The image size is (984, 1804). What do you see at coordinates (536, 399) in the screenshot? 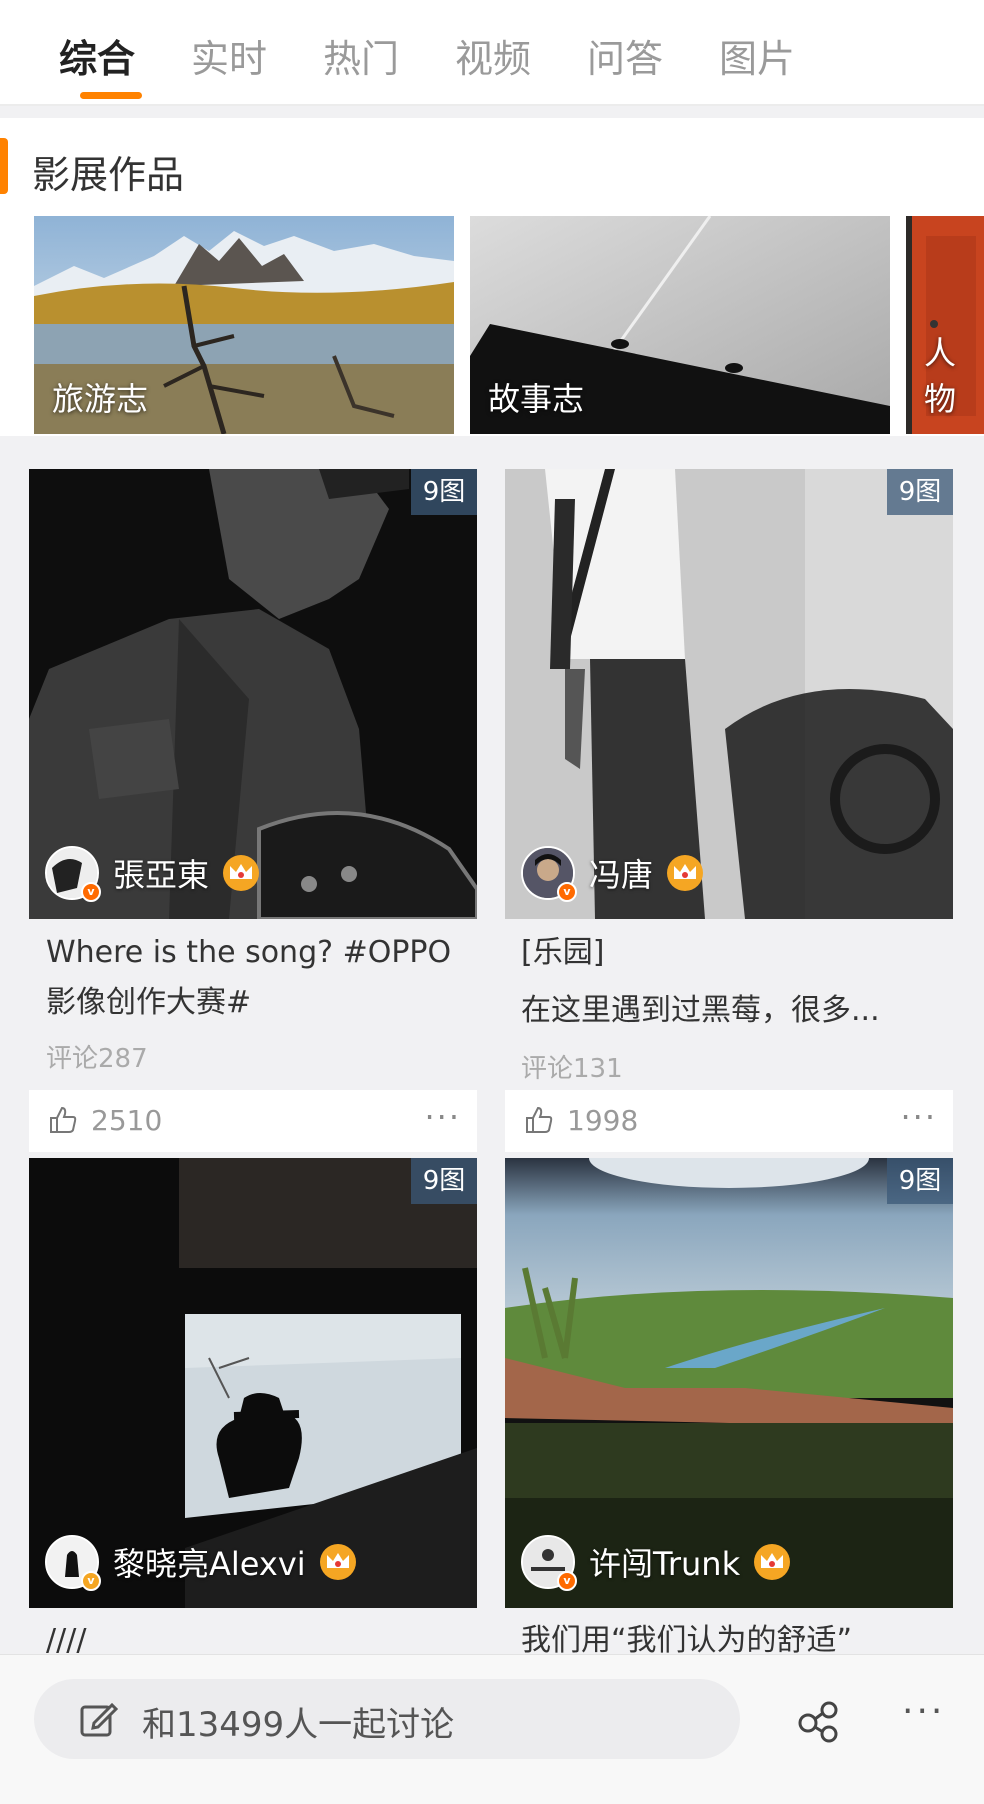
I see `album-label: 故事志` at bounding box center [536, 399].